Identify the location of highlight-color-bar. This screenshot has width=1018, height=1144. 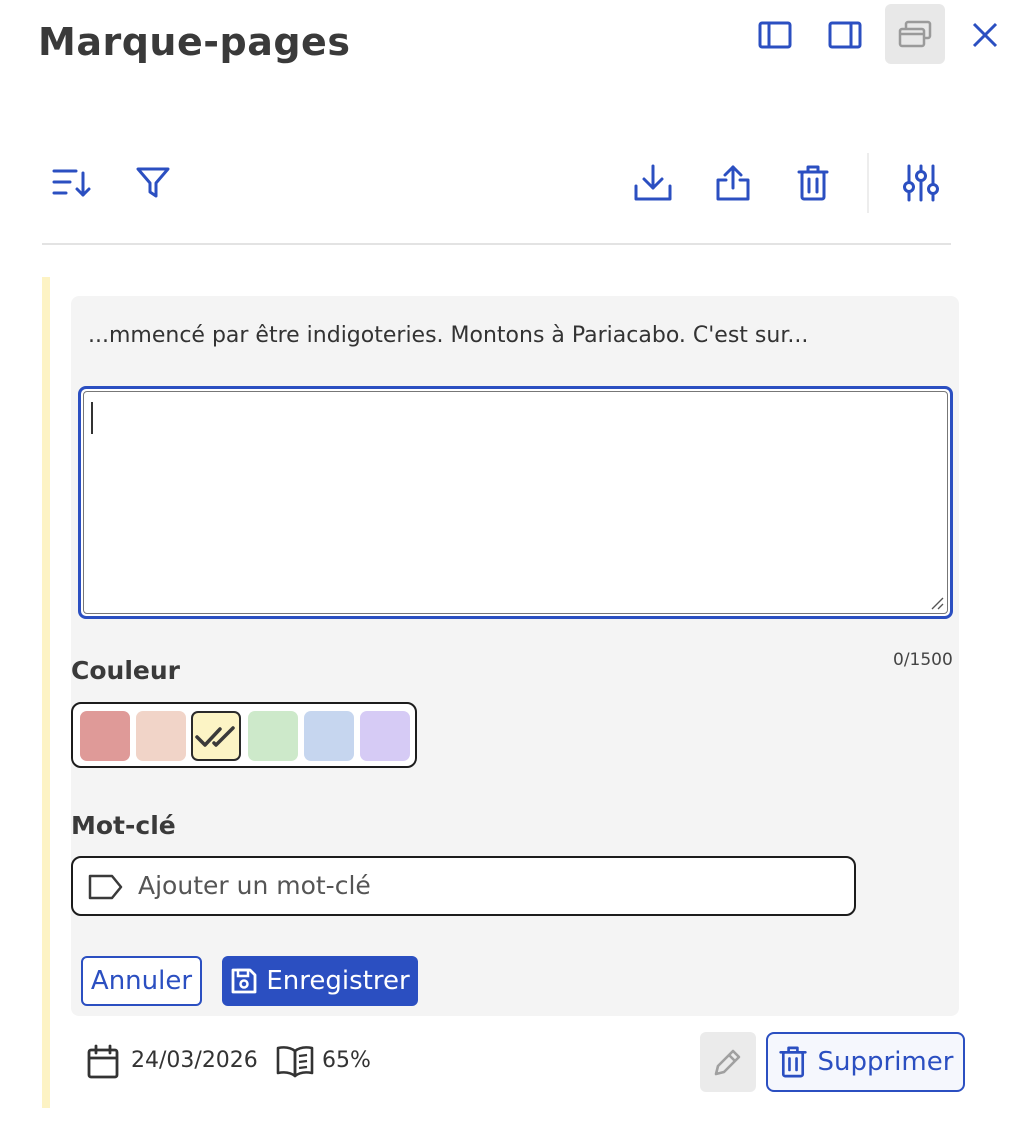
(46, 692).